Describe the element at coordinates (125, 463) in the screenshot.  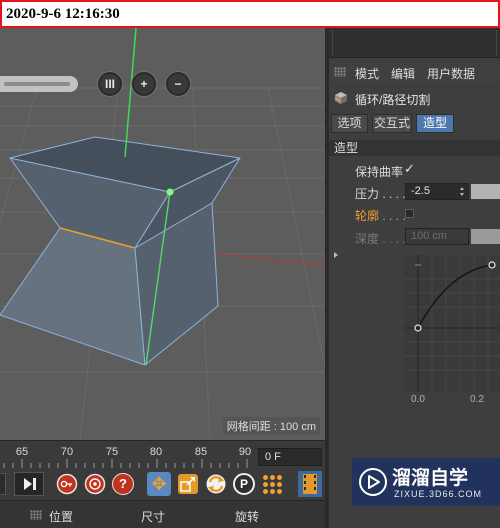
I see `ruler-ticks` at that location.